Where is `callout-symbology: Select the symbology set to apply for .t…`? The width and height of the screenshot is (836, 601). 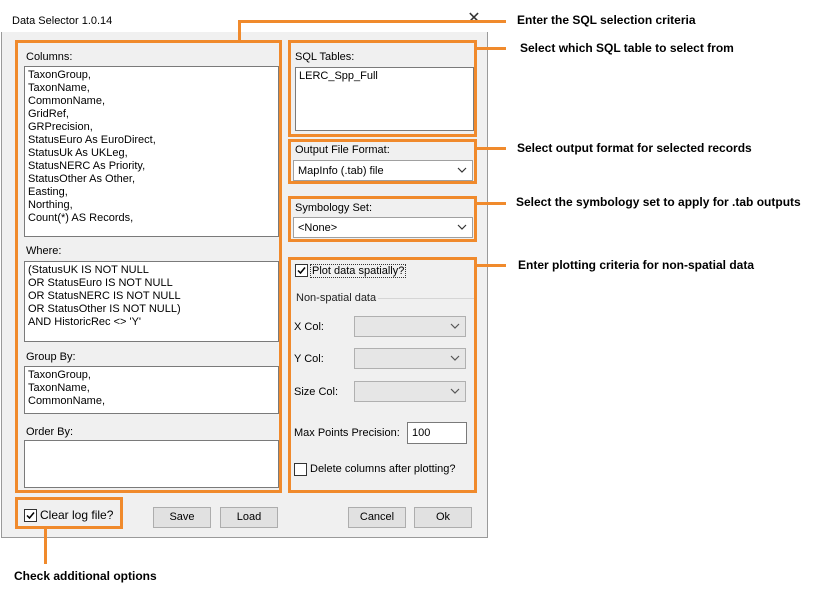
callout-symbology: Select the symbology set to apply for .t… is located at coordinates (658, 202).